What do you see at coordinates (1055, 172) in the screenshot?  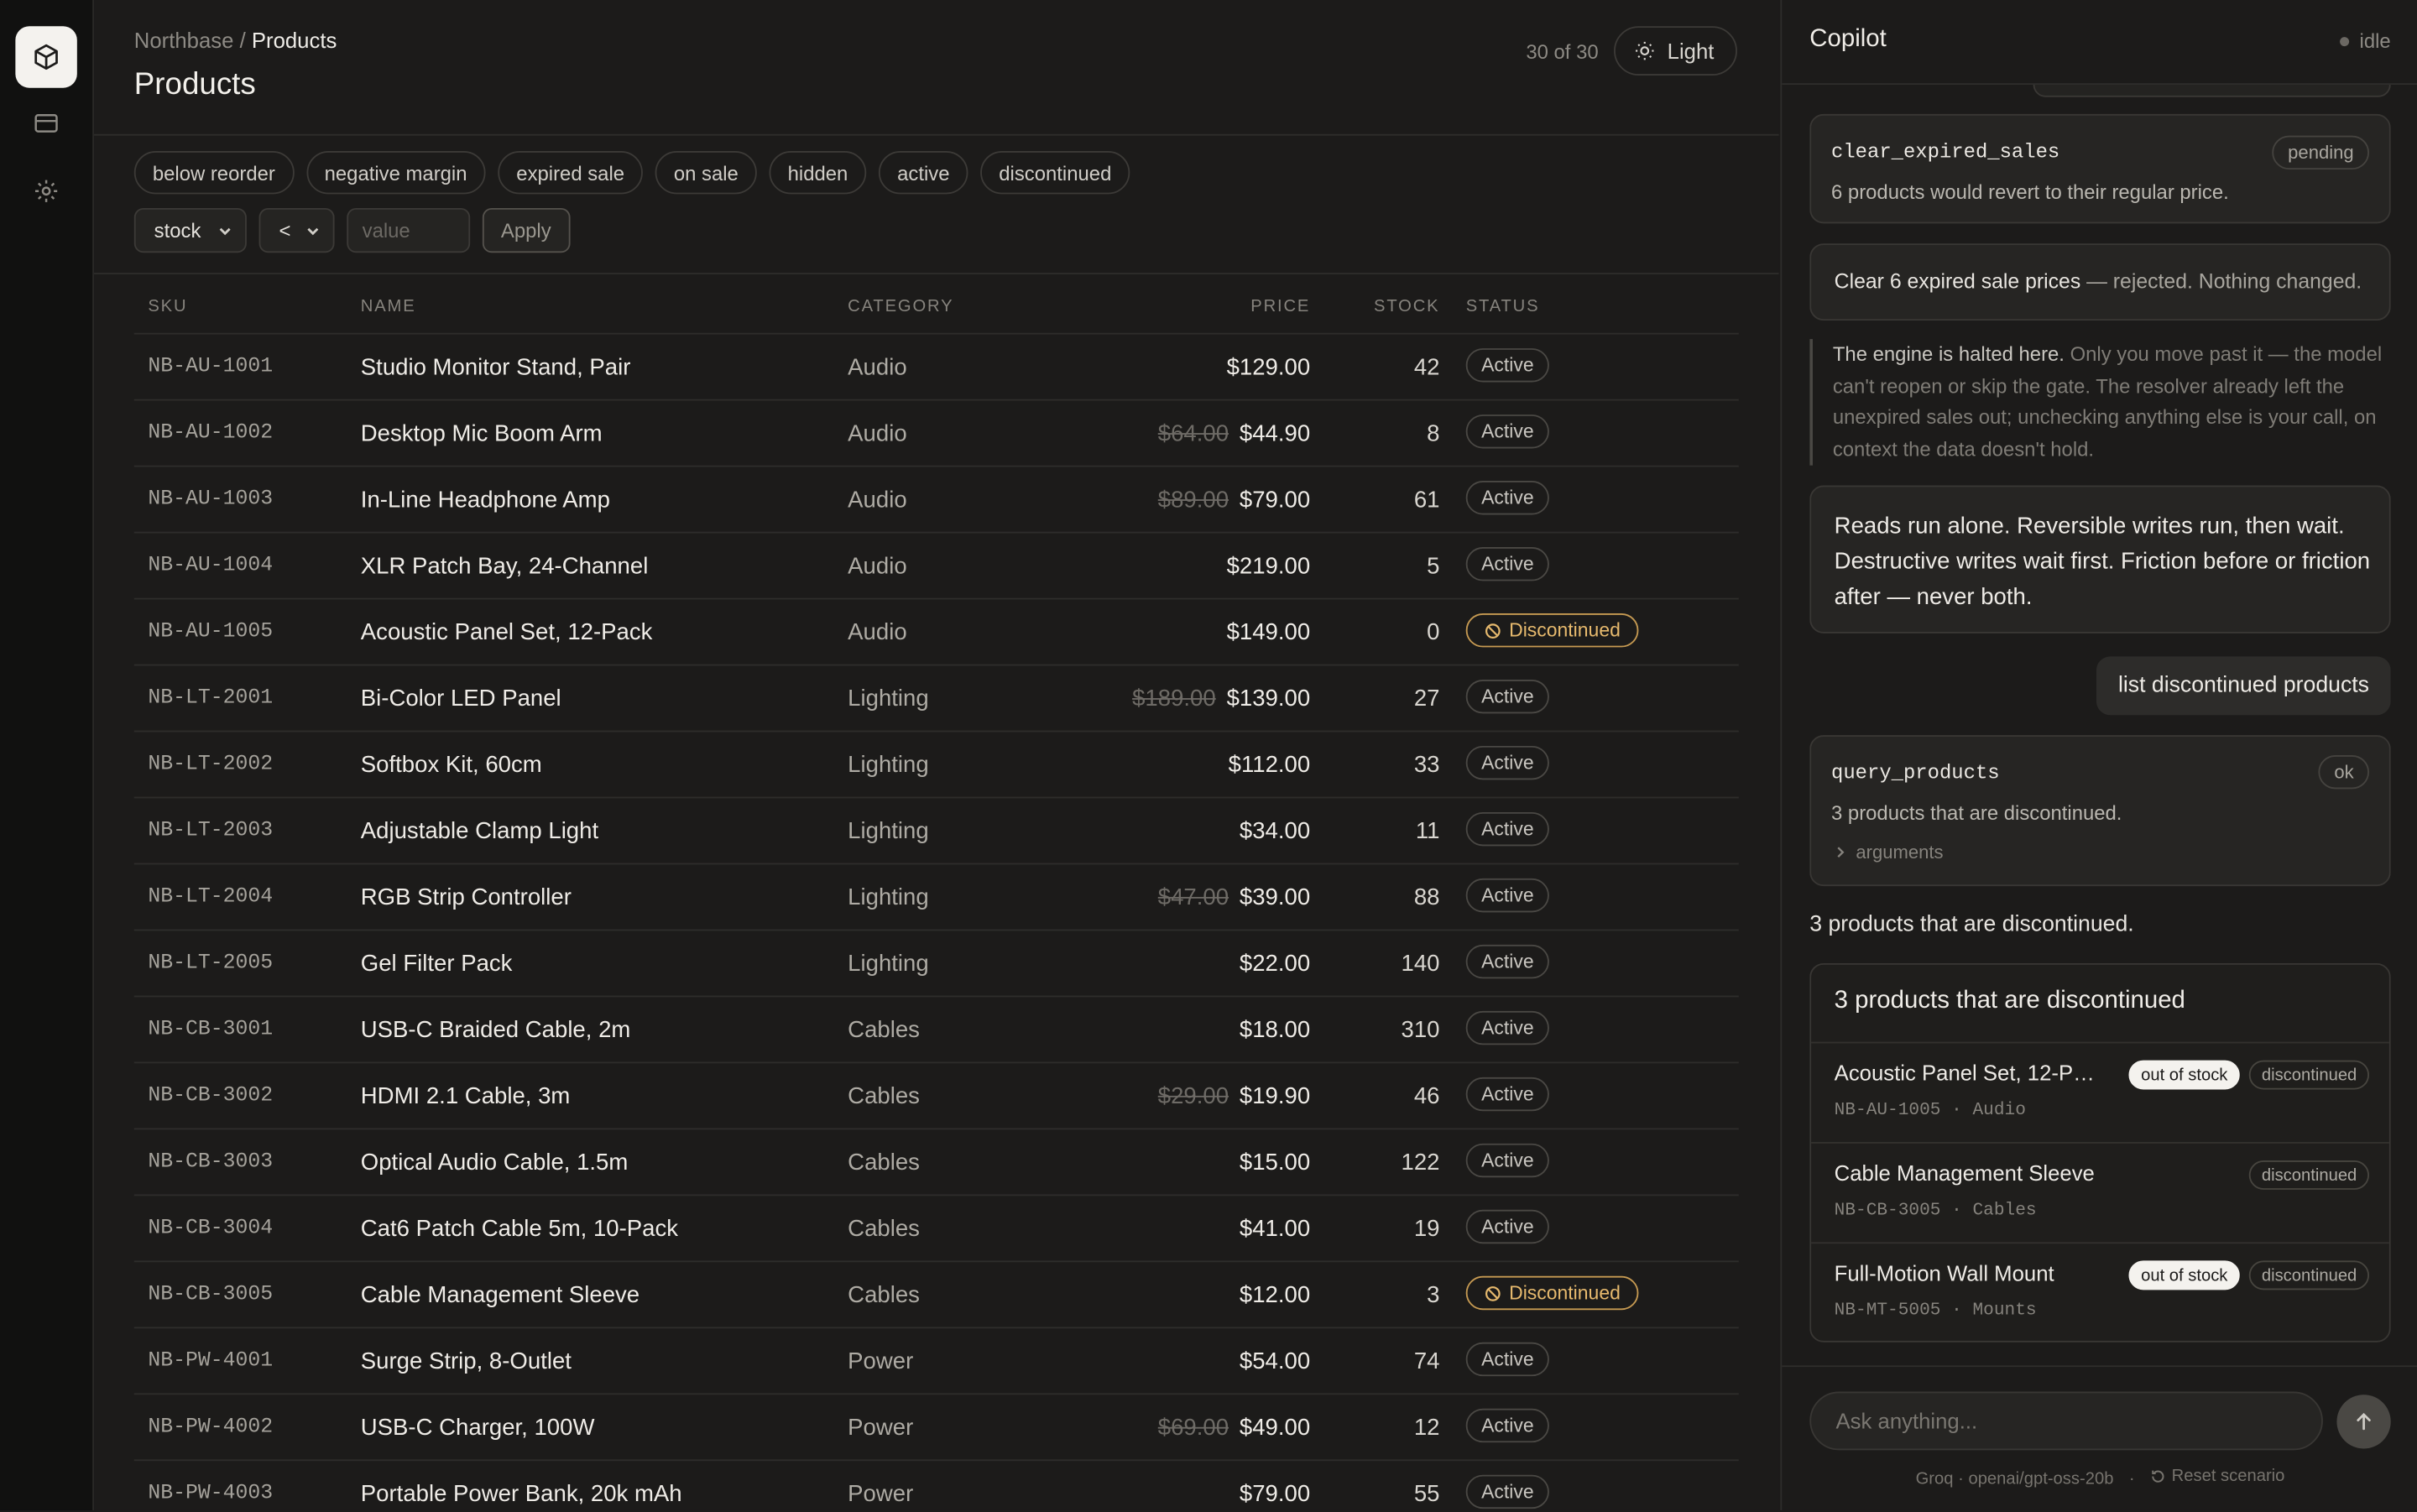 I see `filter-chip: discontinued` at bounding box center [1055, 172].